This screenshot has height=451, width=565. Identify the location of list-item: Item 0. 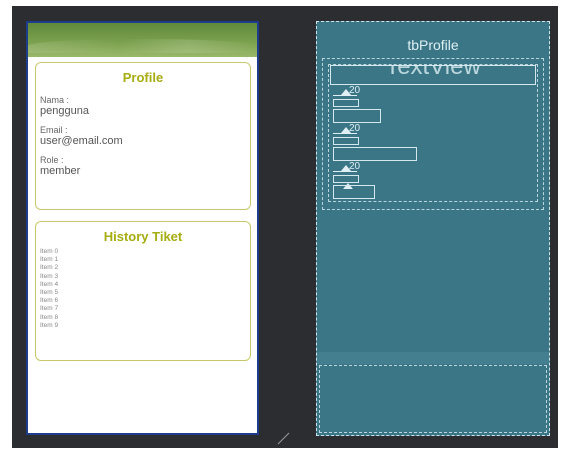
(145, 252).